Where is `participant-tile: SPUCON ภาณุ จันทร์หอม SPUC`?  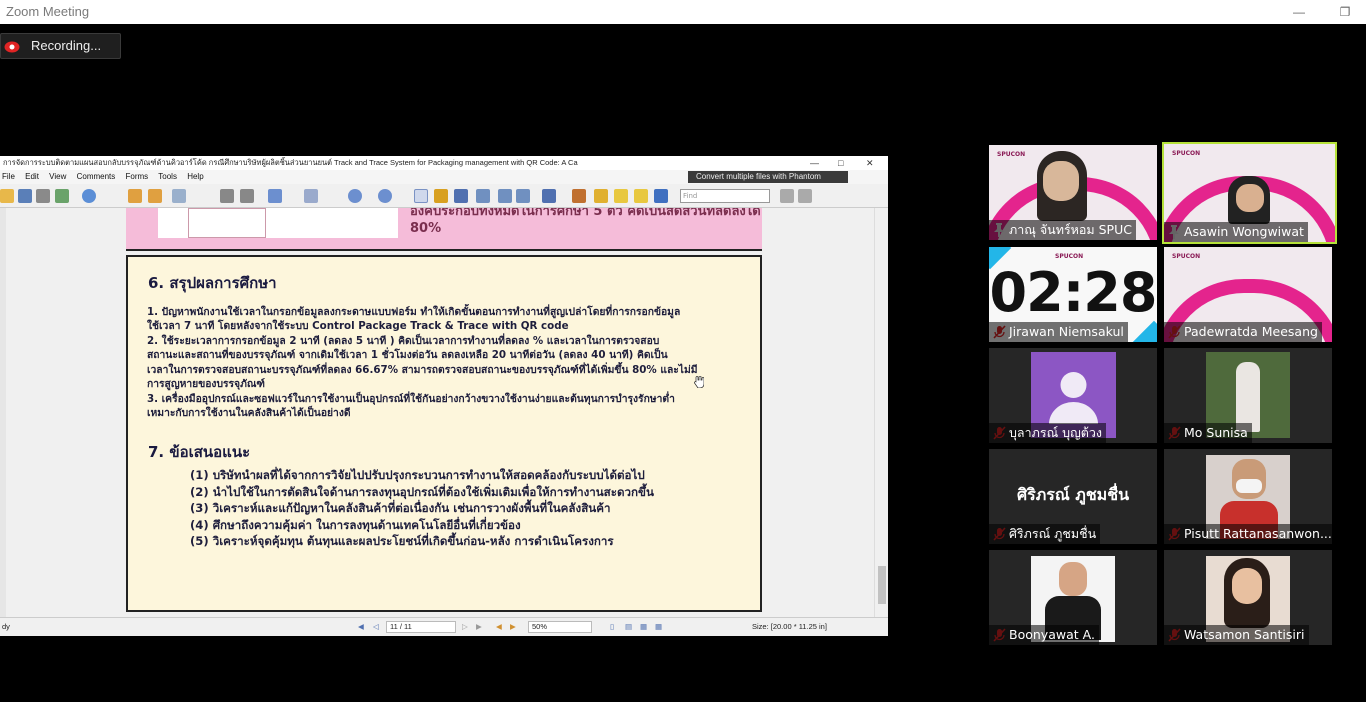
participant-tile: SPUCON ภาณุ จันทร์หอม SPUC is located at coordinates (1073, 192).